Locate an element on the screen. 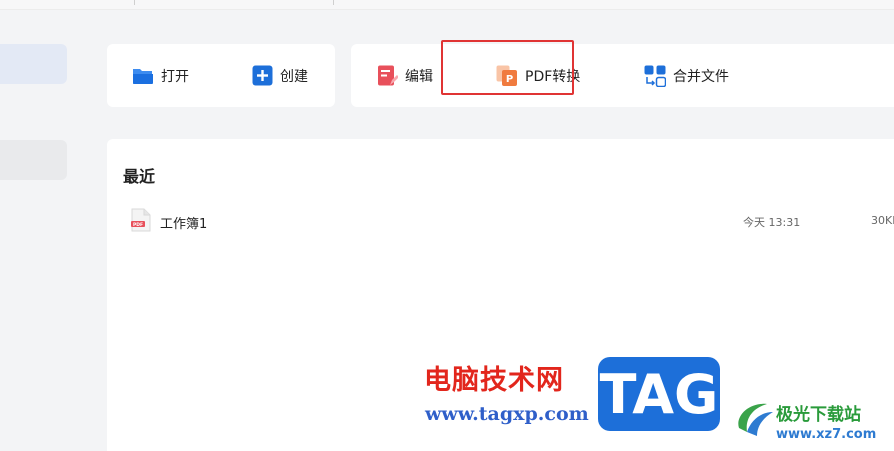  file-size: 30KB is located at coordinates (882, 220).